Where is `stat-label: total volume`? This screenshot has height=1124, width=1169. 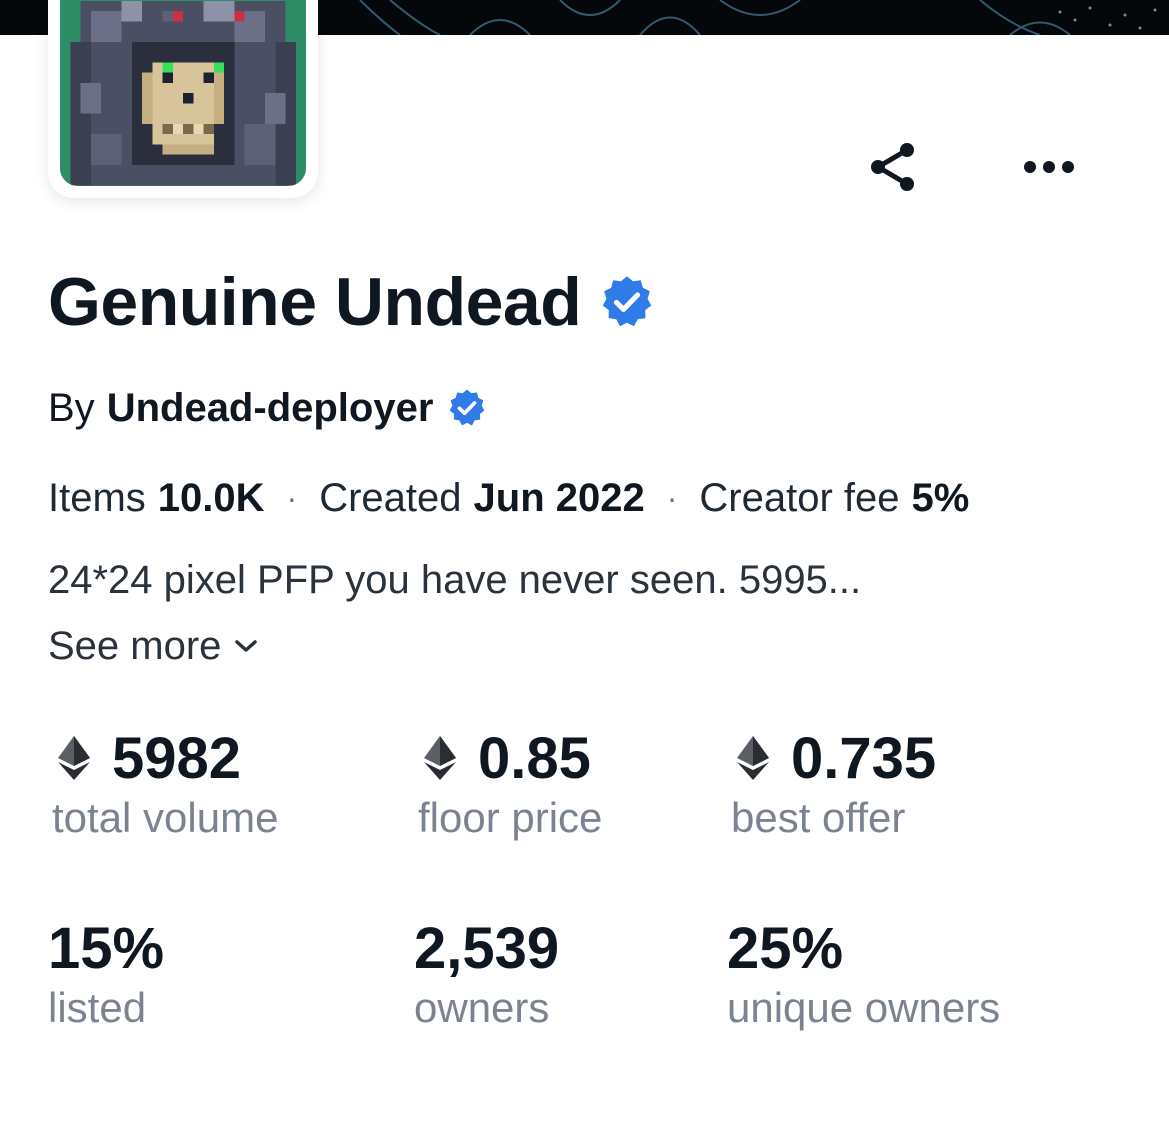 stat-label: total volume is located at coordinates (165, 817).